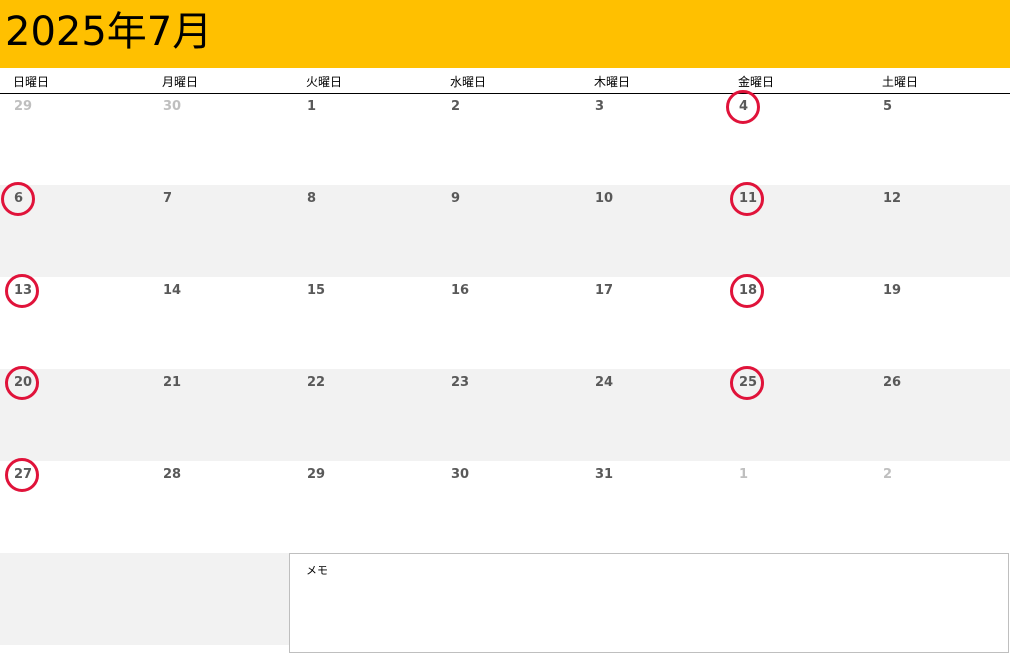  What do you see at coordinates (604, 474) in the screenshot?
I see `day-number: 31` at bounding box center [604, 474].